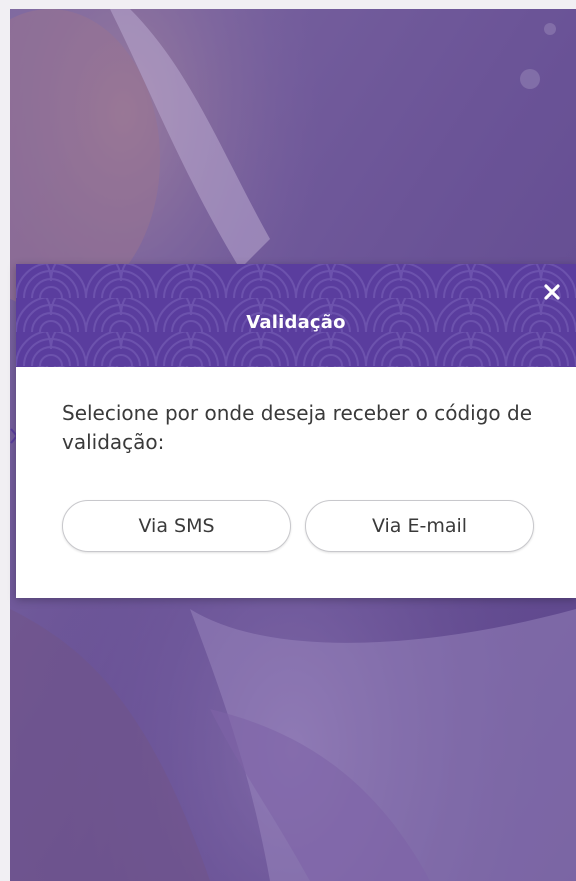 Image resolution: width=576 pixels, height=881 pixels. Describe the element at coordinates (298, 526) in the screenshot. I see `validation-options: Via SMS Via E-mail` at that location.